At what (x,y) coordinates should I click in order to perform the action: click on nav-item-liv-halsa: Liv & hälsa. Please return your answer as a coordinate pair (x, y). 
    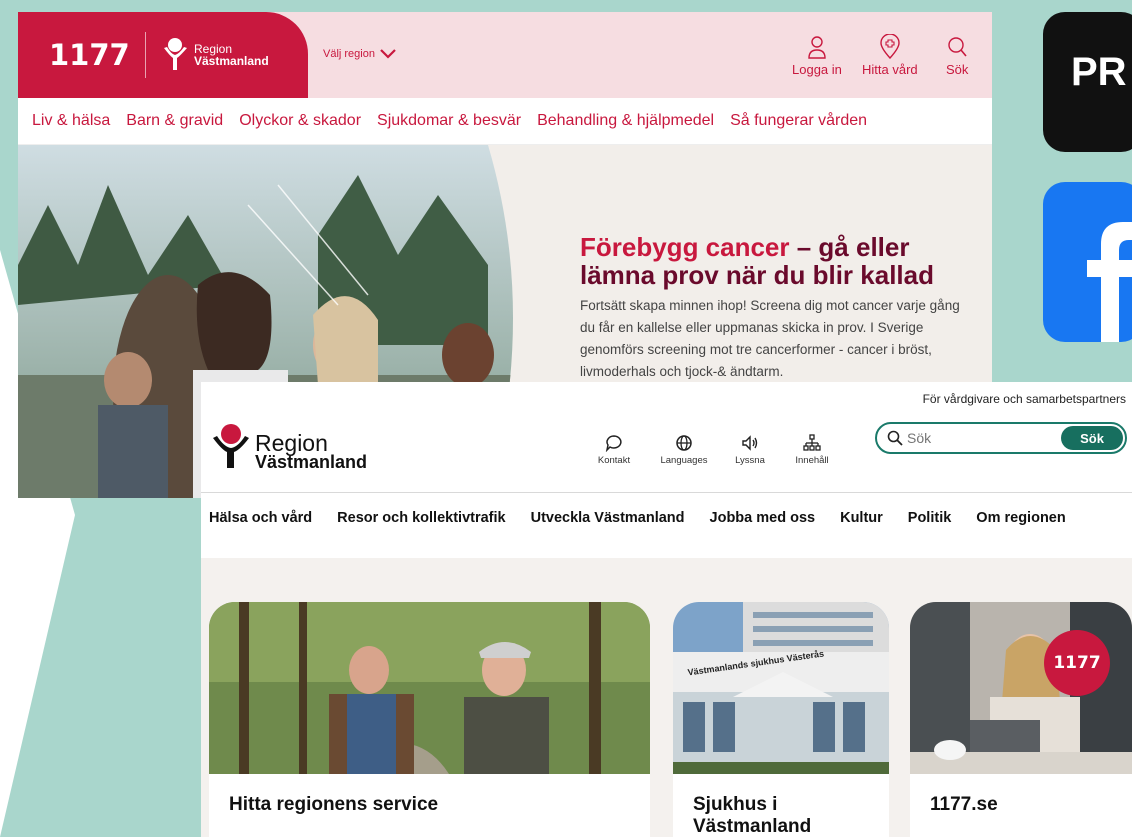
    Looking at the image, I should click on (71, 121).